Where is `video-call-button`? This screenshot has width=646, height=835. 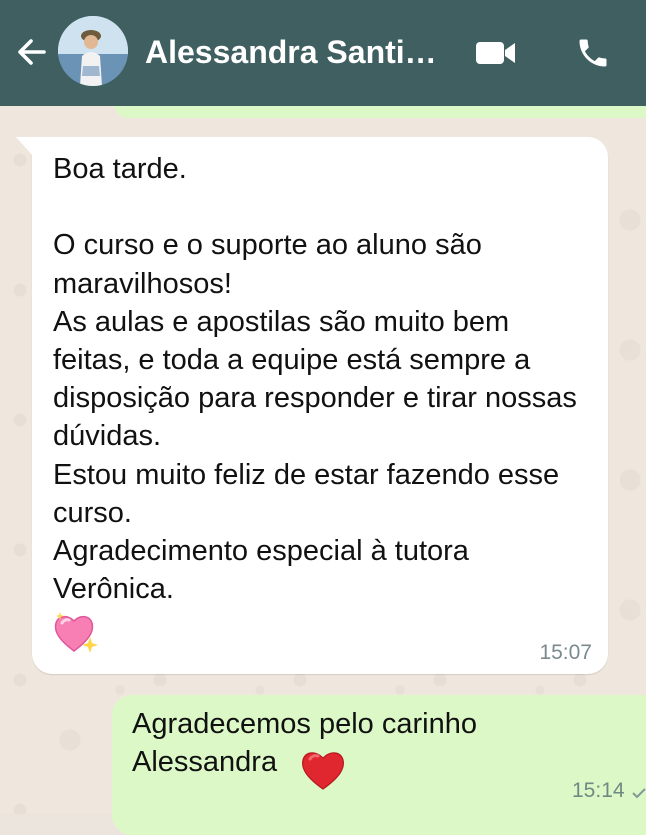
video-call-button is located at coordinates (496, 53).